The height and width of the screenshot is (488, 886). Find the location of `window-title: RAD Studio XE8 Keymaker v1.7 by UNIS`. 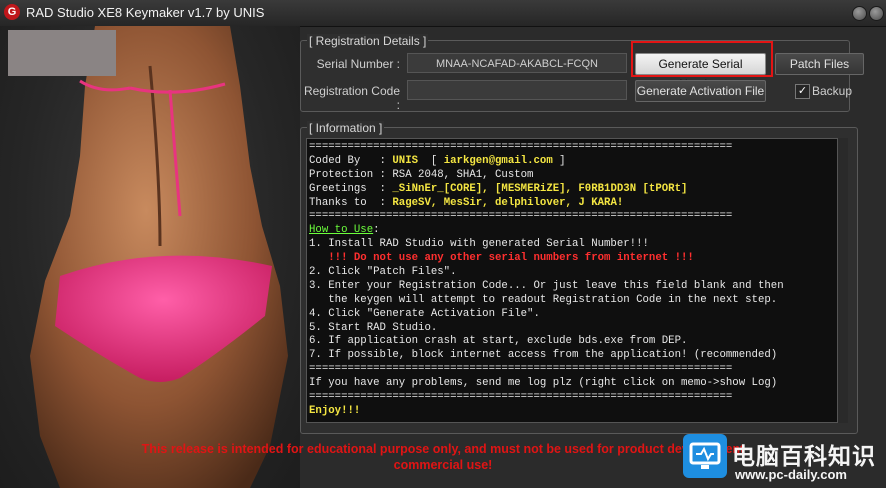

window-title: RAD Studio XE8 Keymaker v1.7 by UNIS is located at coordinates (145, 12).